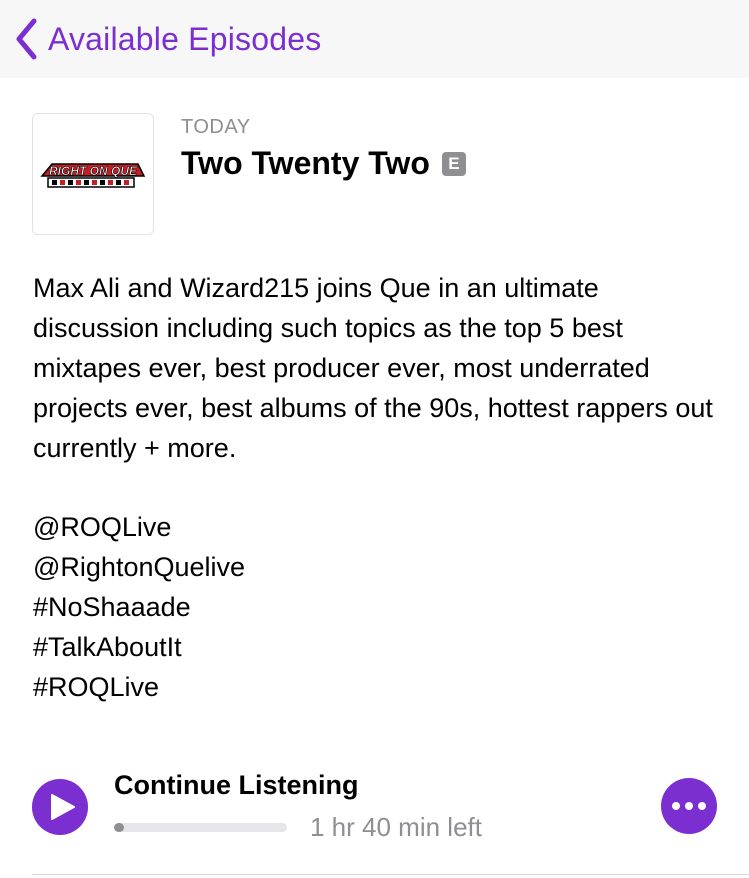  What do you see at coordinates (200, 827) in the screenshot?
I see `playback-progress-bar` at bounding box center [200, 827].